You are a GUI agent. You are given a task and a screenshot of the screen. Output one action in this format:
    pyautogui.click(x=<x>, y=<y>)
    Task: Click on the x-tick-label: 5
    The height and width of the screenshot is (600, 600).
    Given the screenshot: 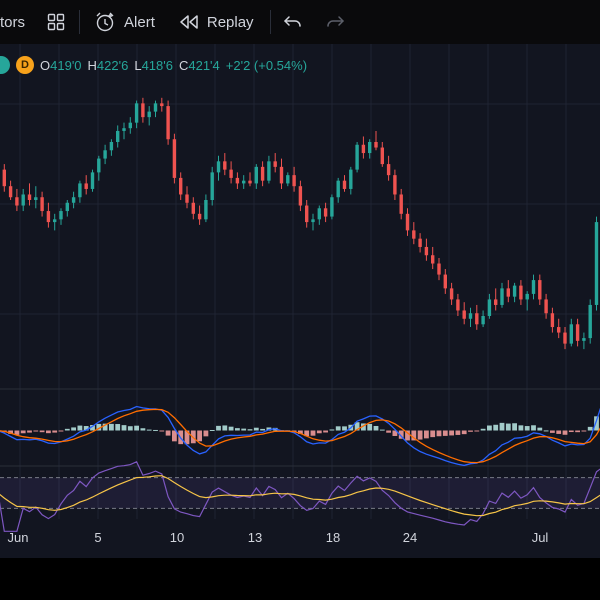 What is the action you would take?
    pyautogui.click(x=97, y=537)
    